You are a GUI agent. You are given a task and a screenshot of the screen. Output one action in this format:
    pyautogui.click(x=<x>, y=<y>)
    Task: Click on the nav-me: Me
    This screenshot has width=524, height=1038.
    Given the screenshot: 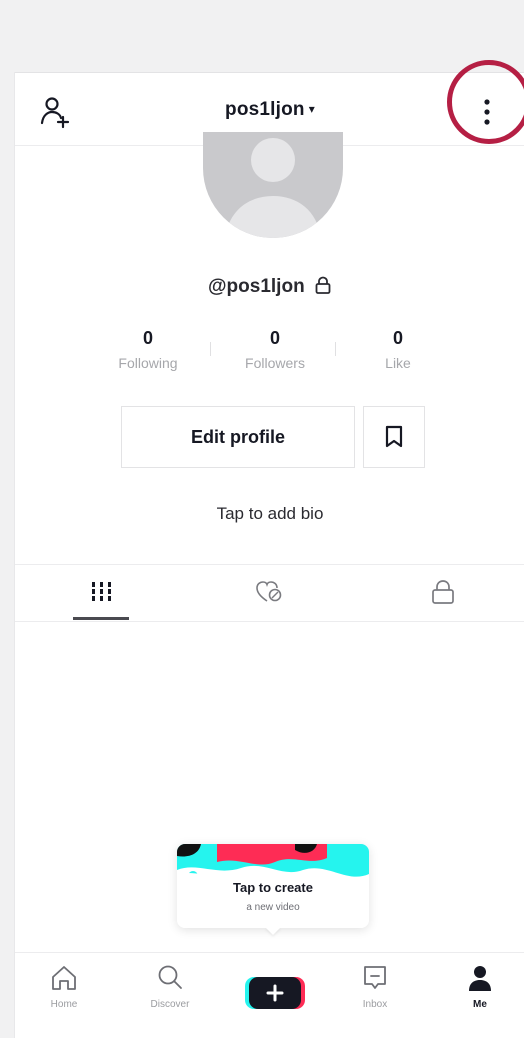 What is the action you would take?
    pyautogui.click(x=480, y=986)
    